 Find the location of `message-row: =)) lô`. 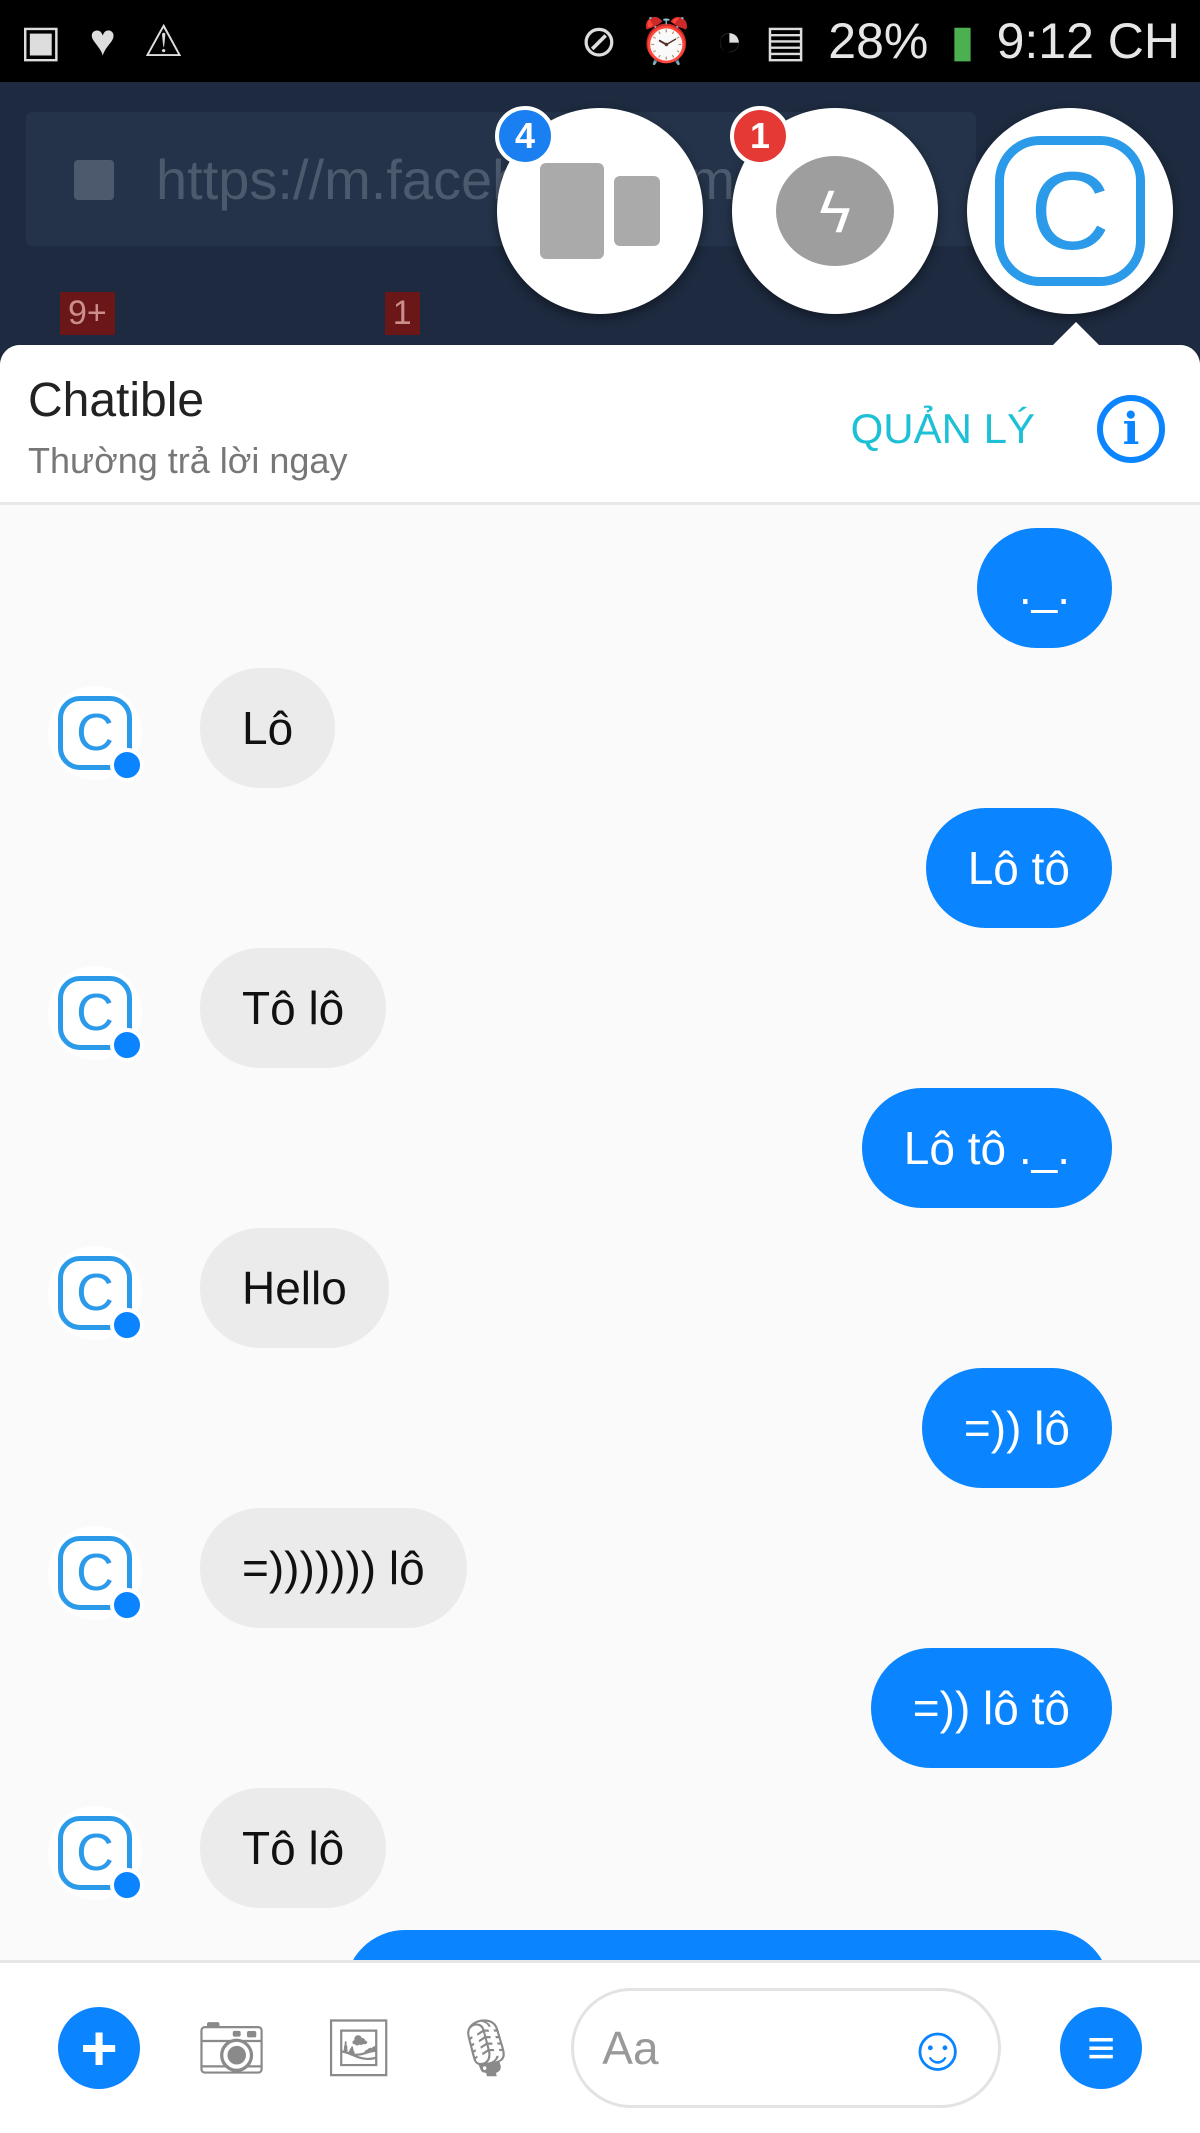

message-row: =)) lô is located at coordinates (600, 1438).